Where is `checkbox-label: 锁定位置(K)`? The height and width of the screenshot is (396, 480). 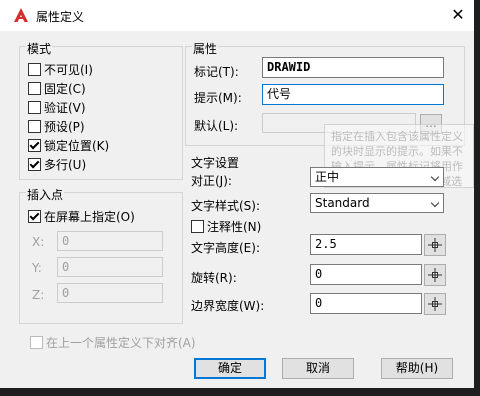 checkbox-label: 锁定位置(K) is located at coordinates (77, 146).